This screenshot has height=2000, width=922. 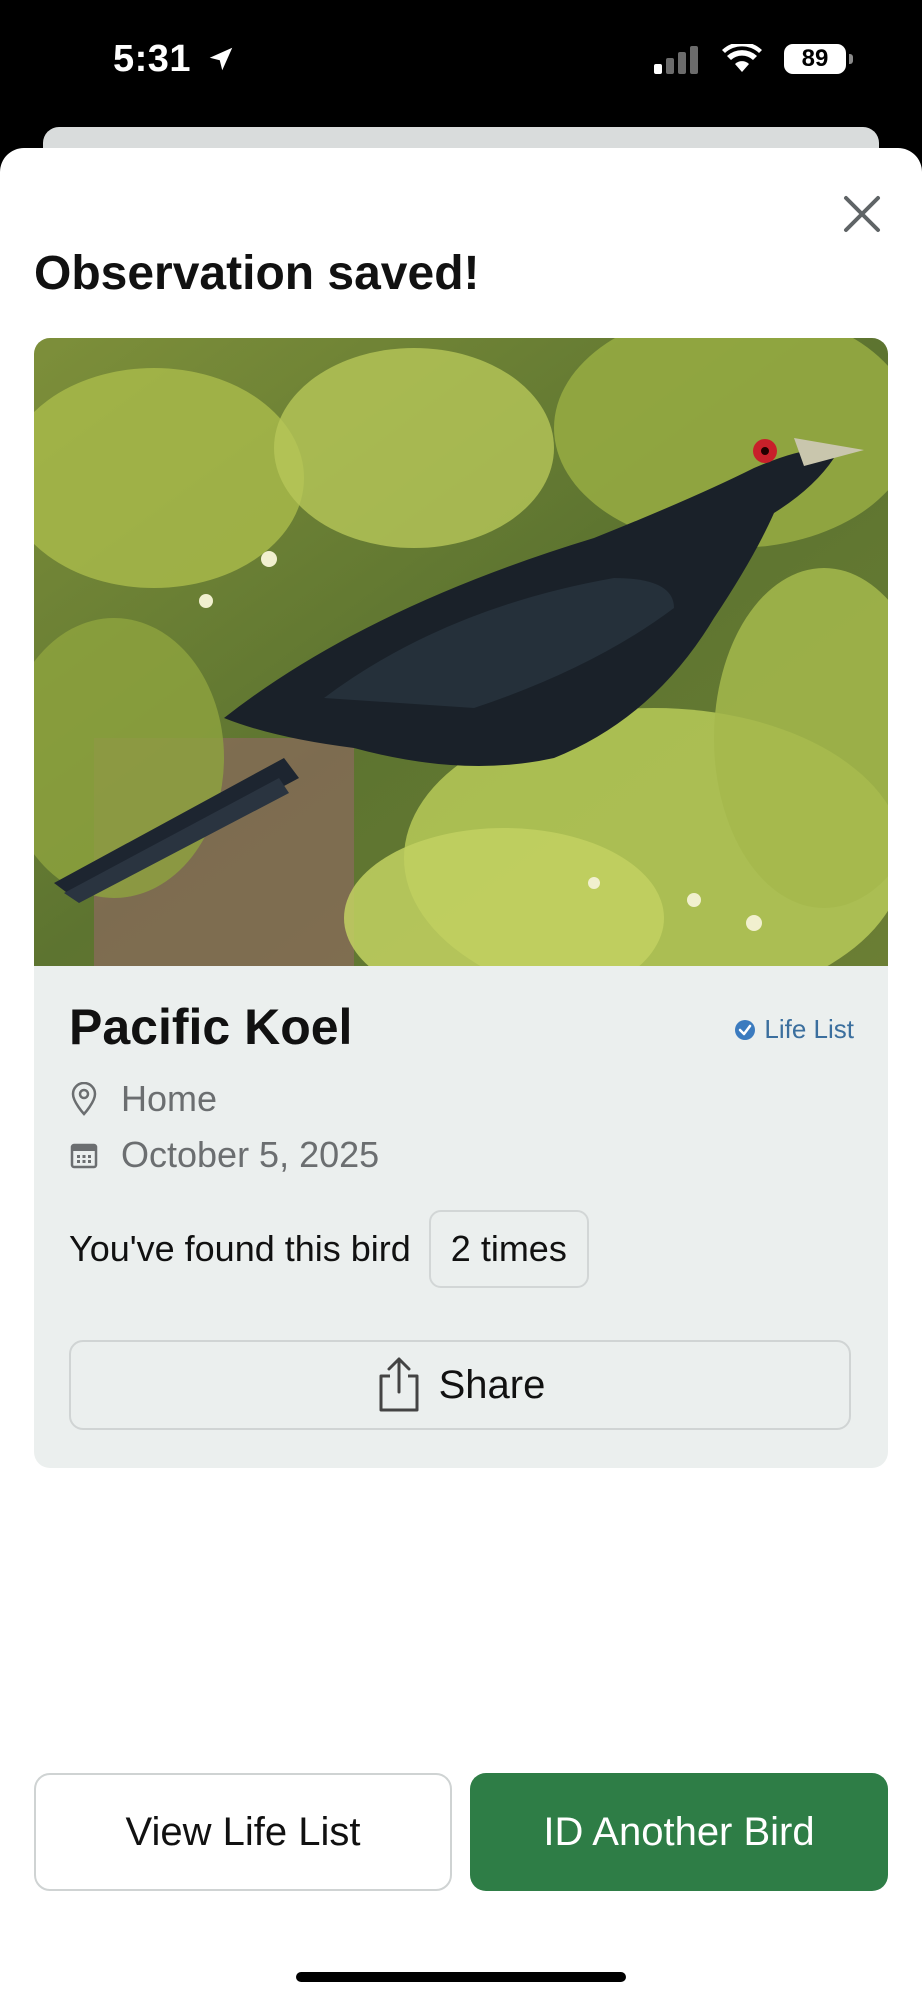 What do you see at coordinates (862, 214) in the screenshot?
I see `close-icon` at bounding box center [862, 214].